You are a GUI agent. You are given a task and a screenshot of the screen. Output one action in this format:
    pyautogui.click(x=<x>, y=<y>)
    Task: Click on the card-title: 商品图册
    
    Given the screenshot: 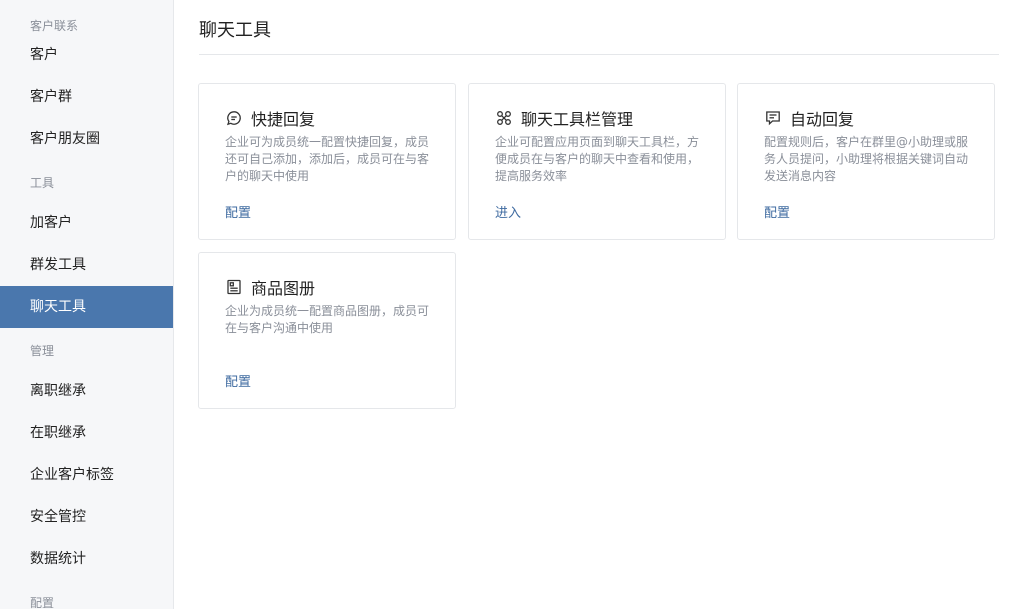 What is the action you would take?
    pyautogui.click(x=283, y=288)
    